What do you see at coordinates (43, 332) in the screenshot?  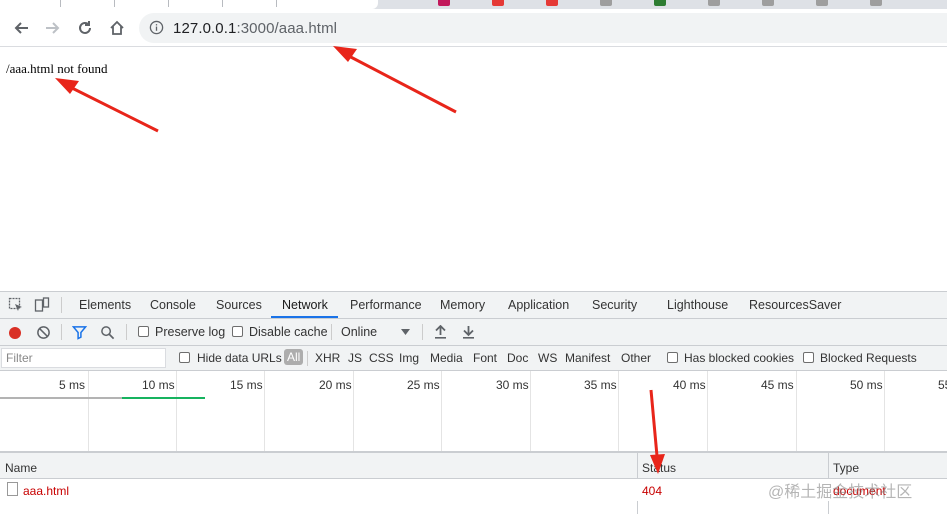 I see `clear-icon` at bounding box center [43, 332].